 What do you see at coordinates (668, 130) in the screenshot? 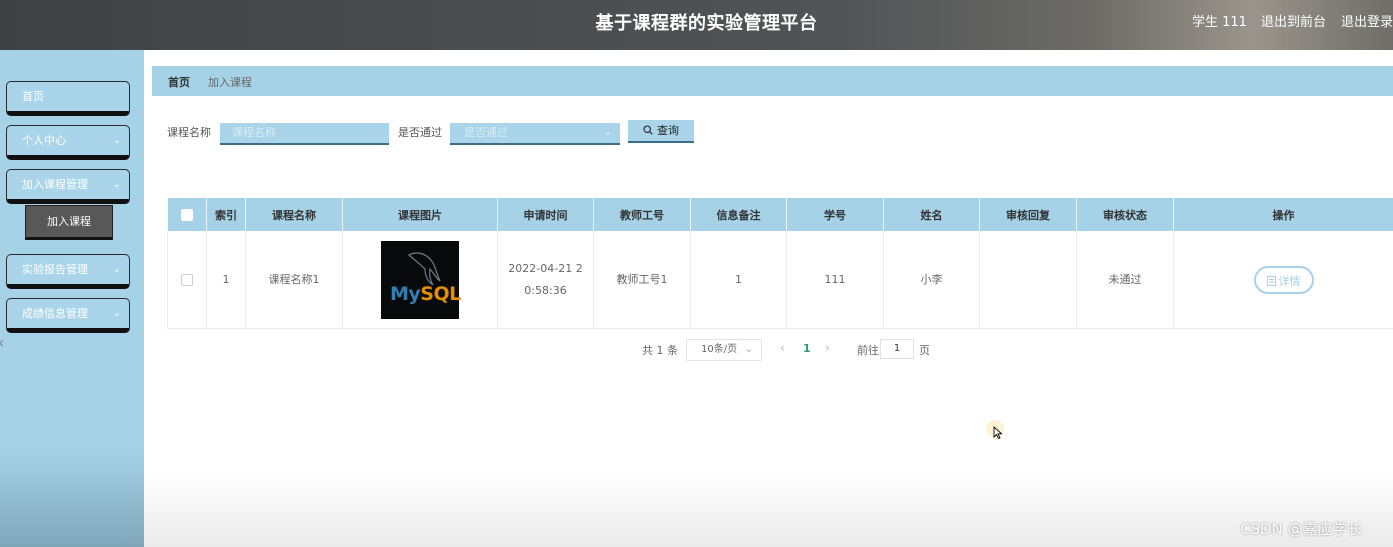
I see `query-button-label: 查询` at bounding box center [668, 130].